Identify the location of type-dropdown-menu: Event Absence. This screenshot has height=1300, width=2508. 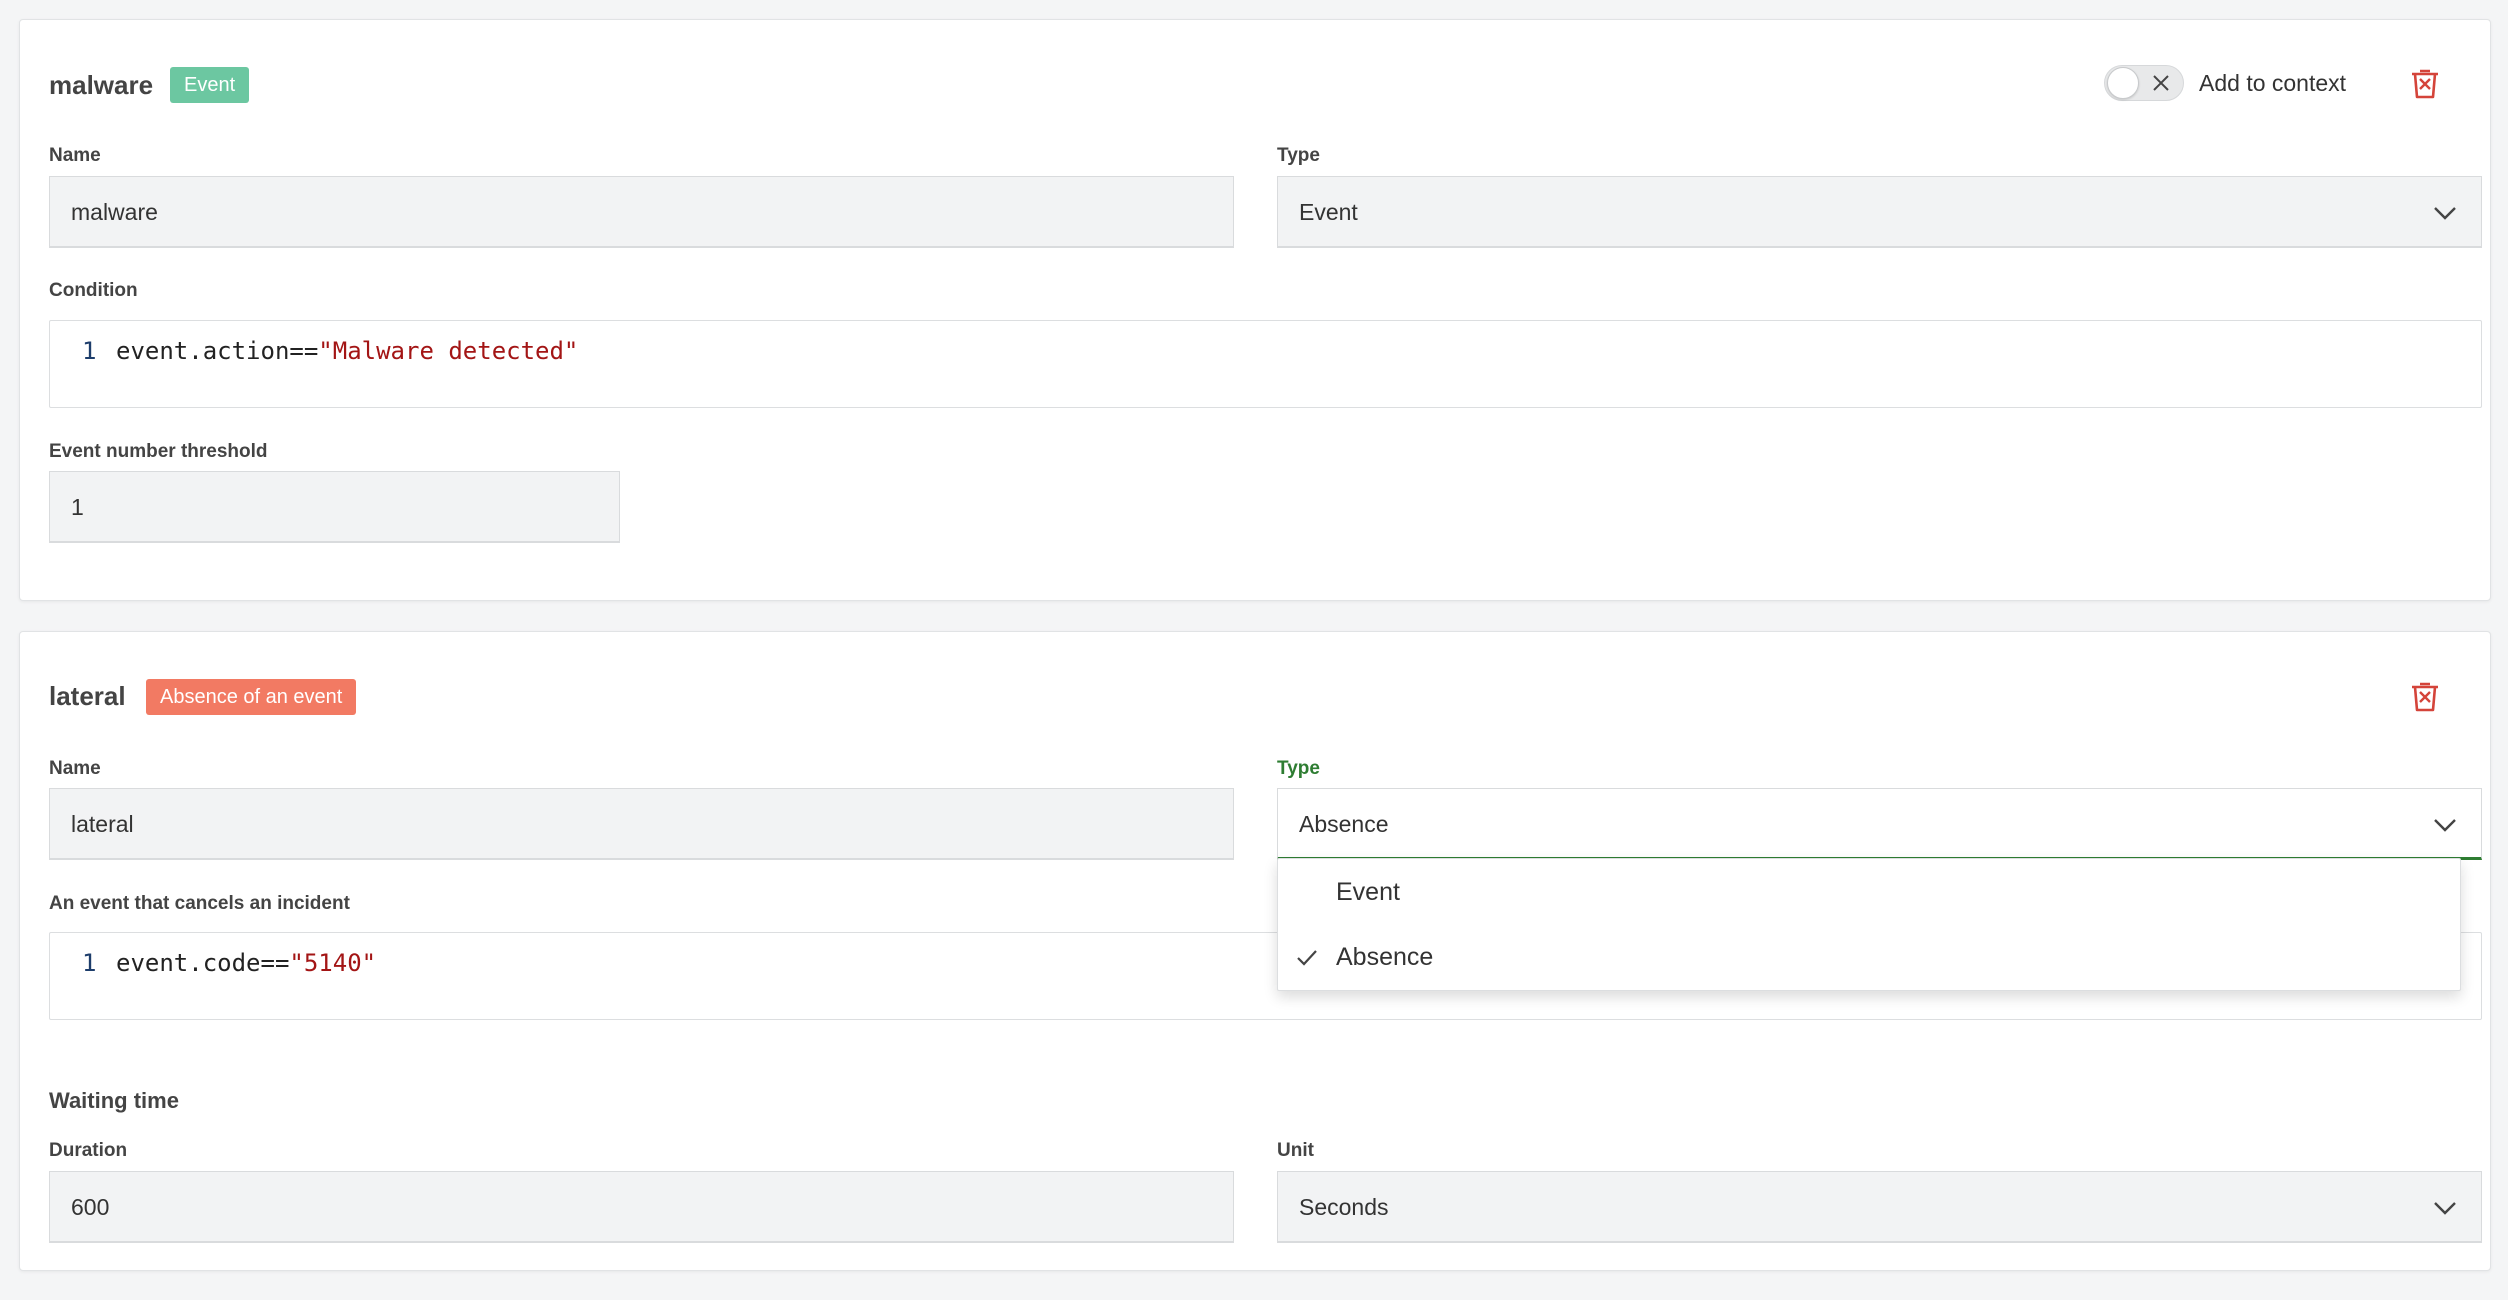
(1869, 924).